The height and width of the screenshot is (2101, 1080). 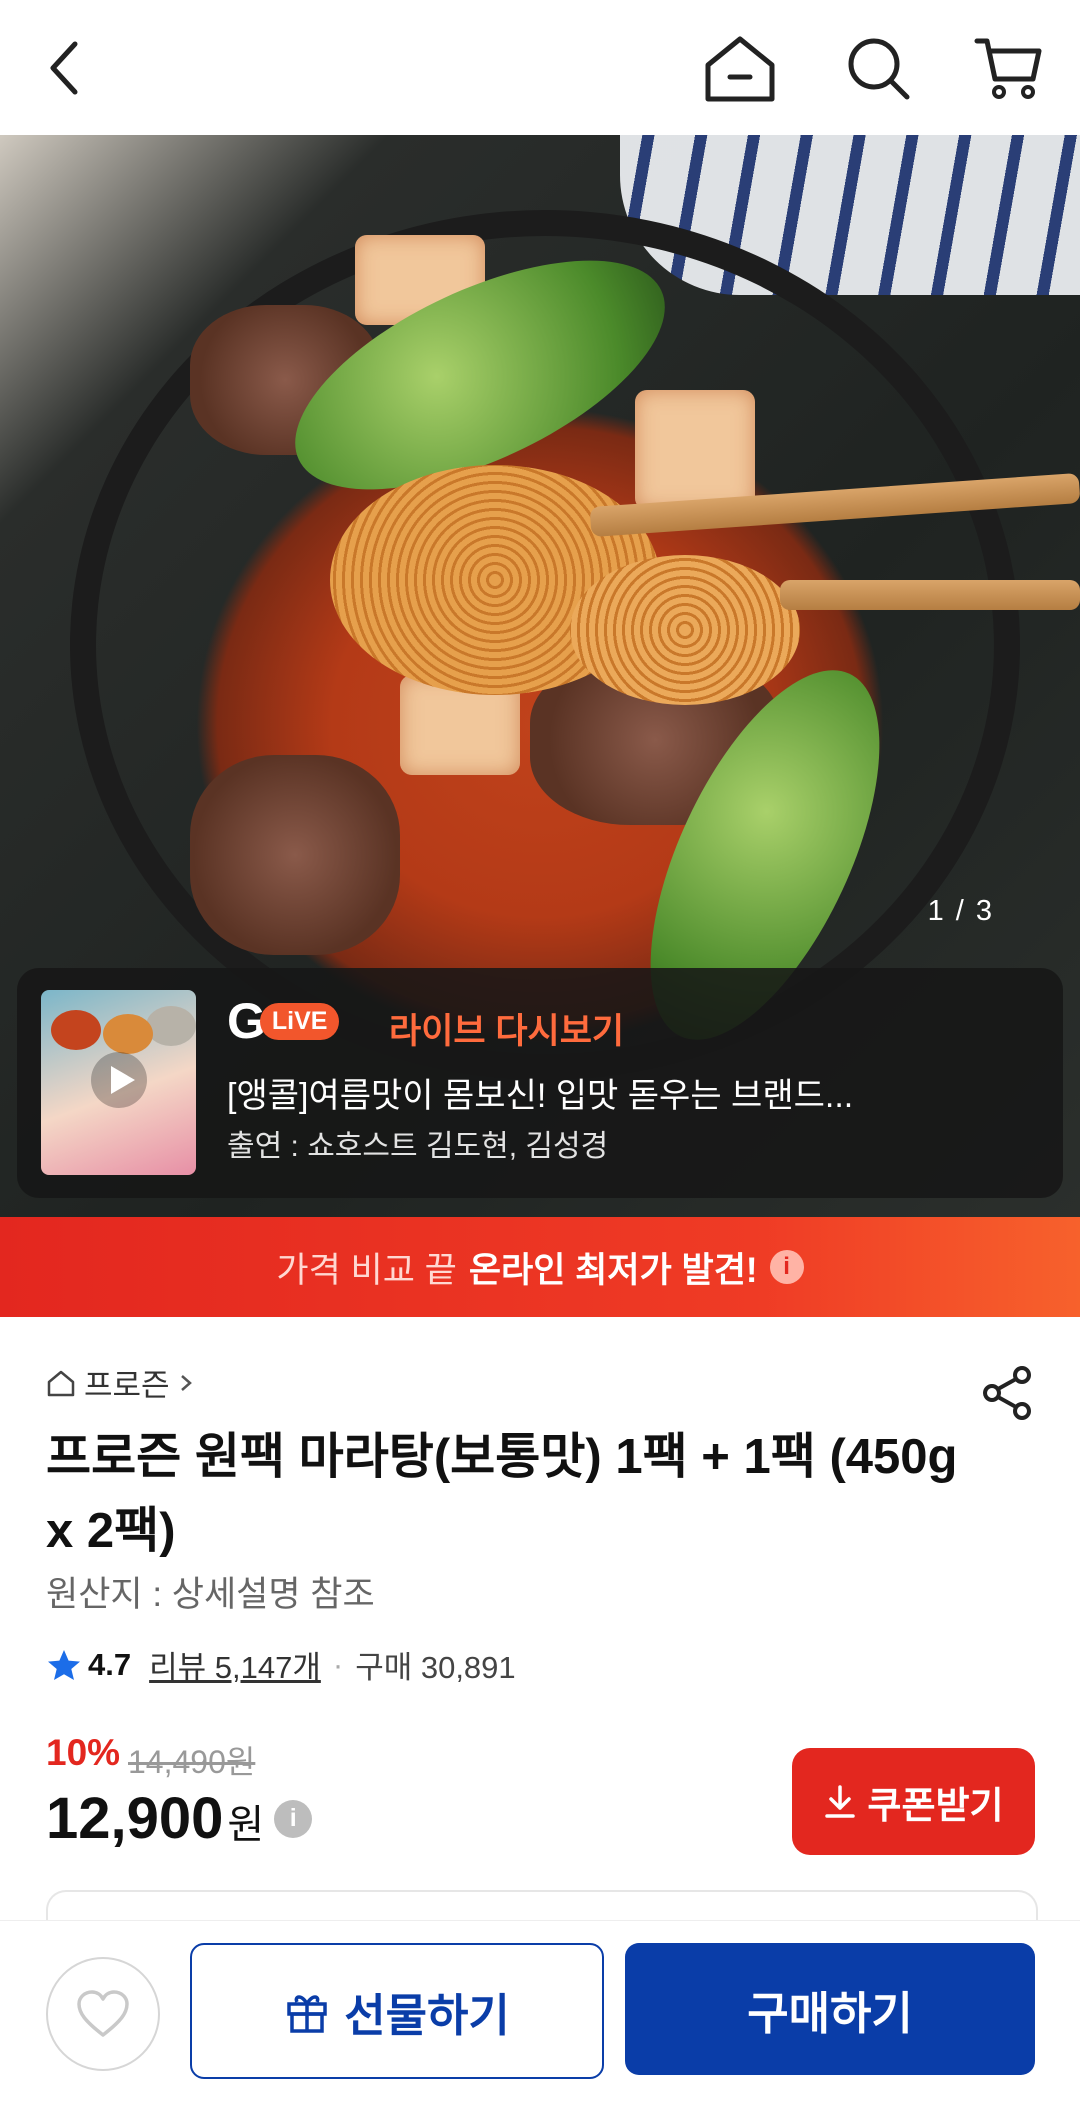 I want to click on glive-badge: G LiVE, so click(x=283, y=1021).